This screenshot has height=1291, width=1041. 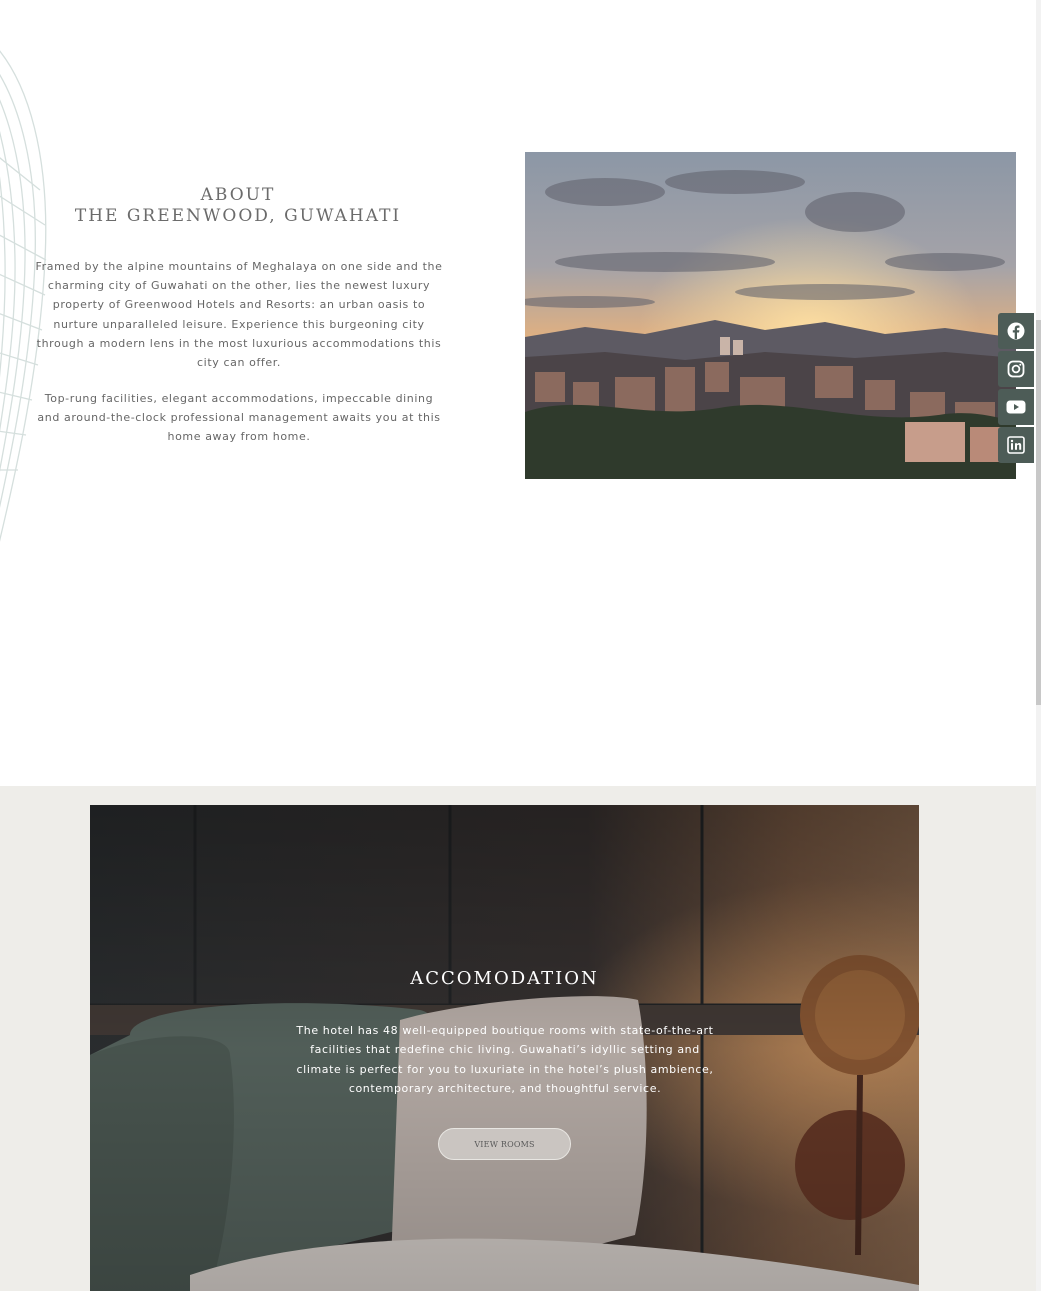 What do you see at coordinates (238, 216) in the screenshot?
I see `about-heading-line2: THE GREENWOOD, GUWAHATI` at bounding box center [238, 216].